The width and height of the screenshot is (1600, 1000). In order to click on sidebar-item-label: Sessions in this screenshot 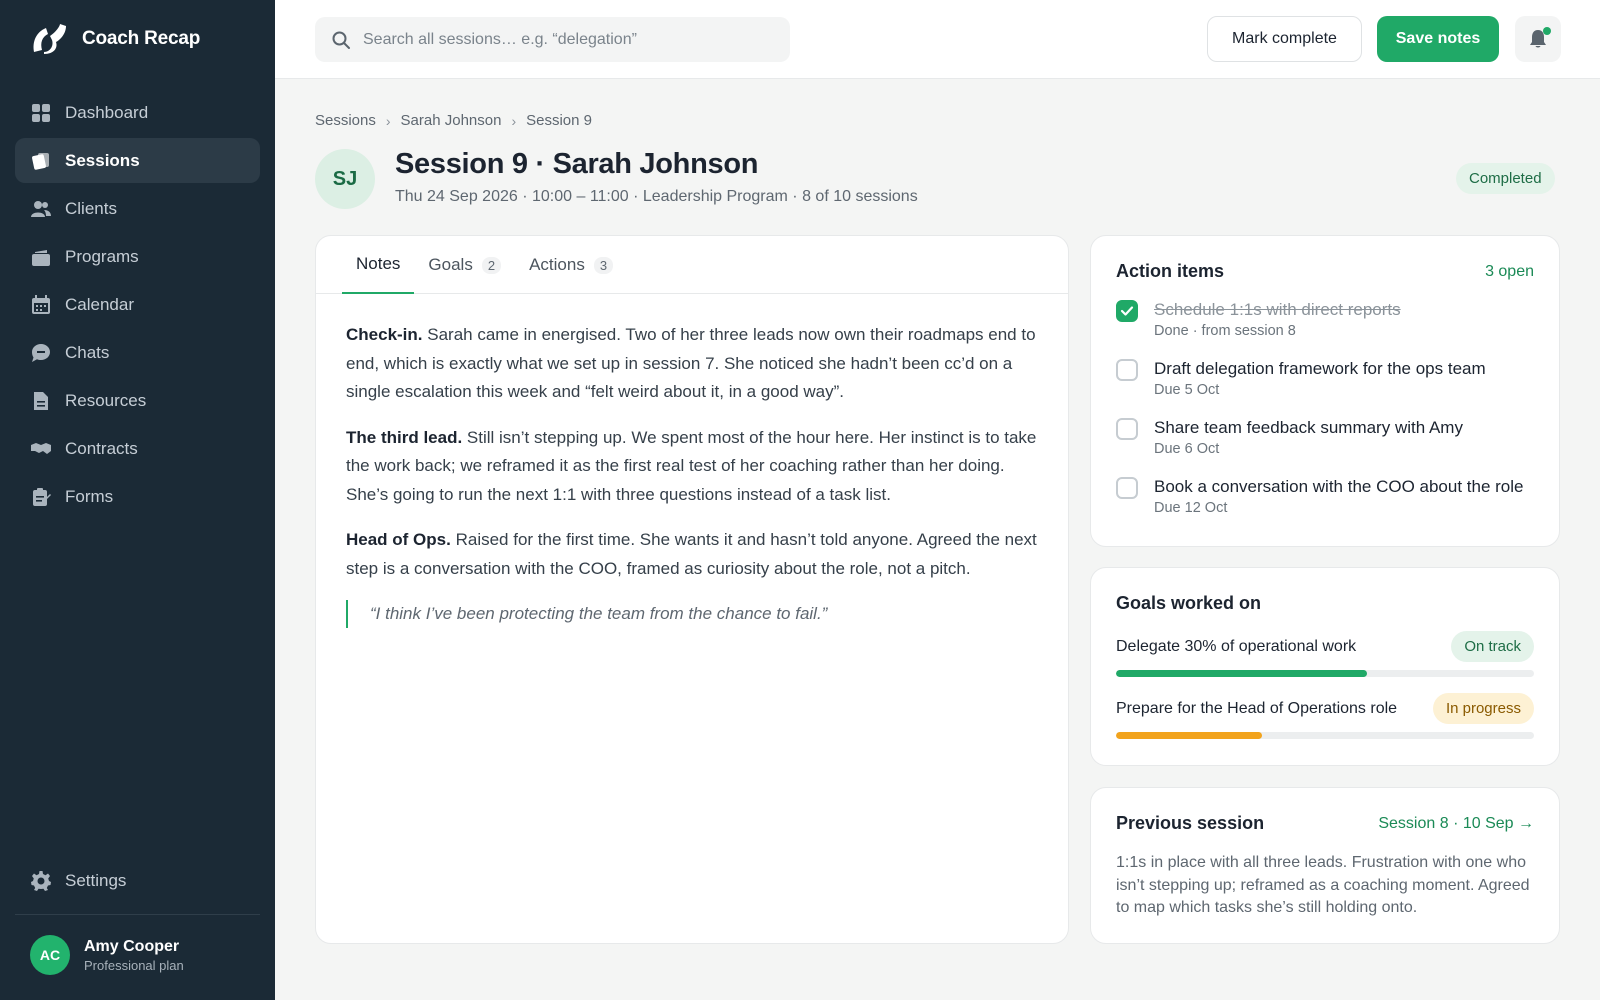, I will do `click(102, 160)`.